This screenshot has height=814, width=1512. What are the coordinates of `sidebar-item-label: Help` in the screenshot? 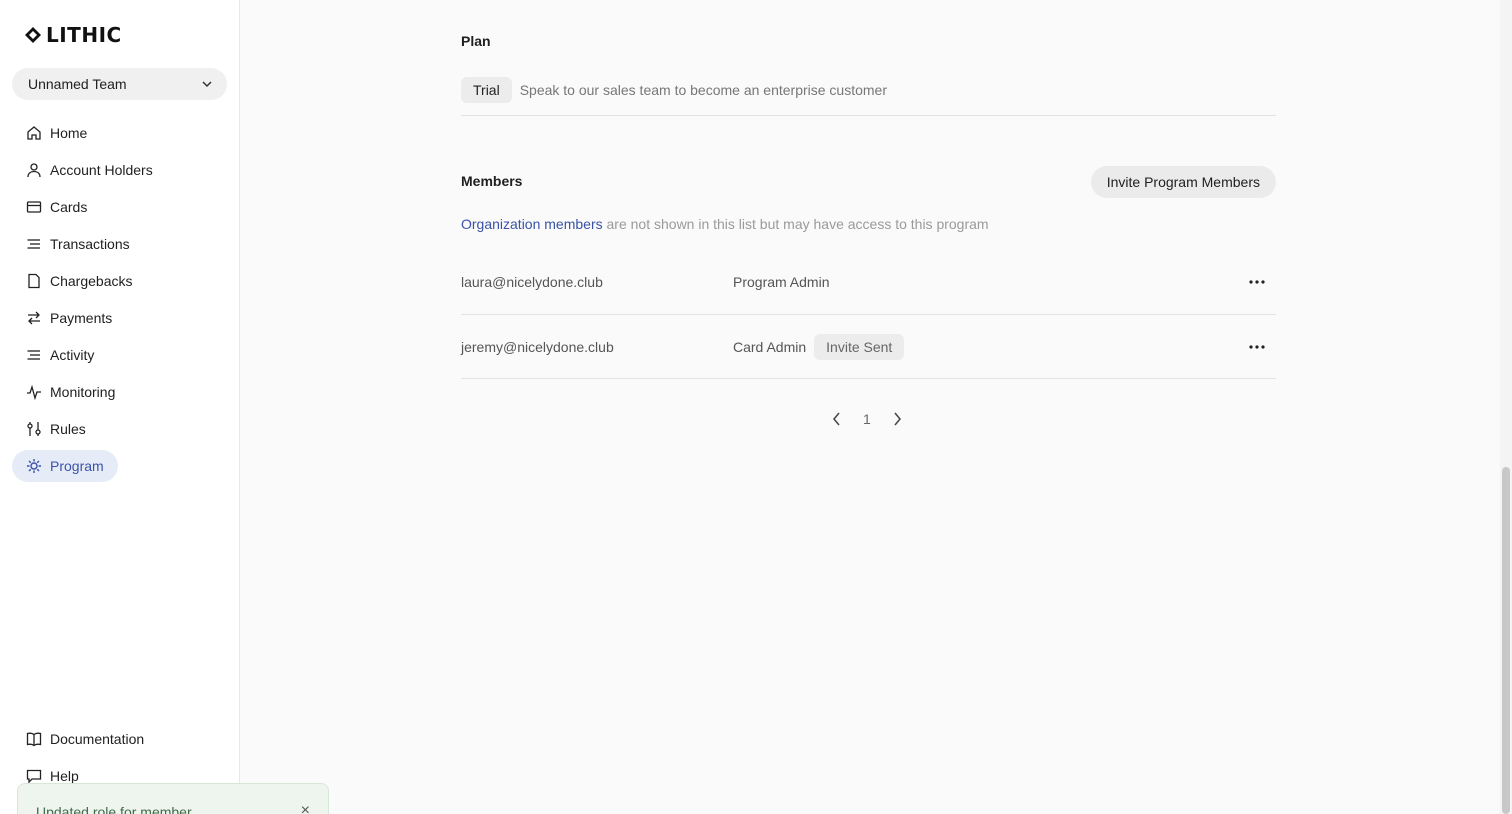 It's located at (64, 776).